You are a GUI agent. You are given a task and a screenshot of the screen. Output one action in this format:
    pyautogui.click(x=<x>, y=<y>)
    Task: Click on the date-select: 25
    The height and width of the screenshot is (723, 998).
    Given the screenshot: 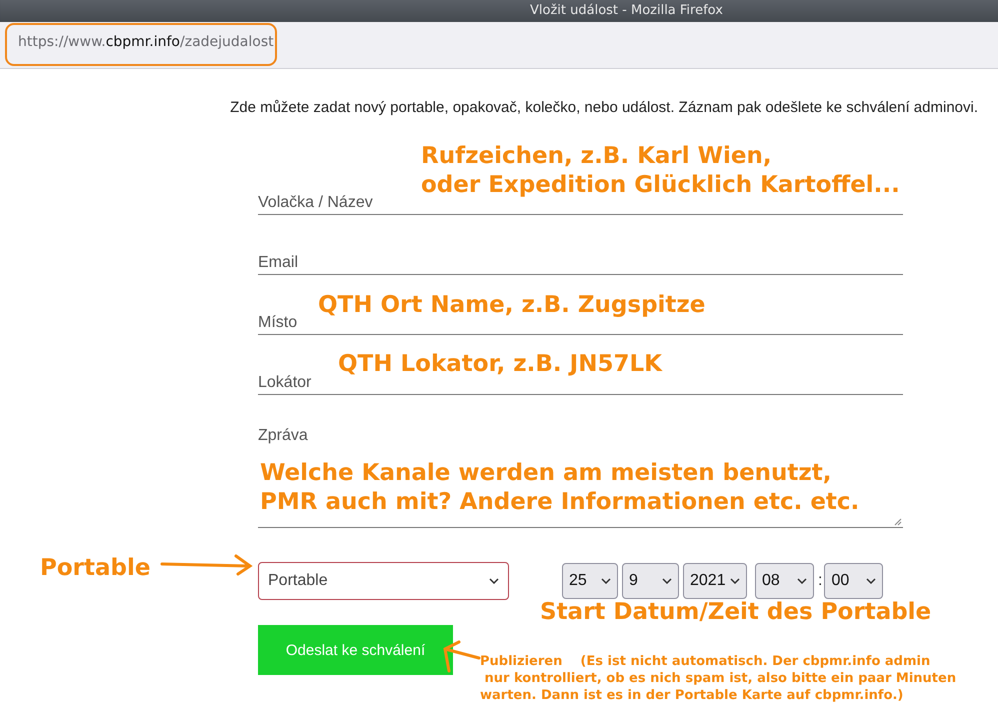 What is the action you would take?
    pyautogui.click(x=590, y=581)
    